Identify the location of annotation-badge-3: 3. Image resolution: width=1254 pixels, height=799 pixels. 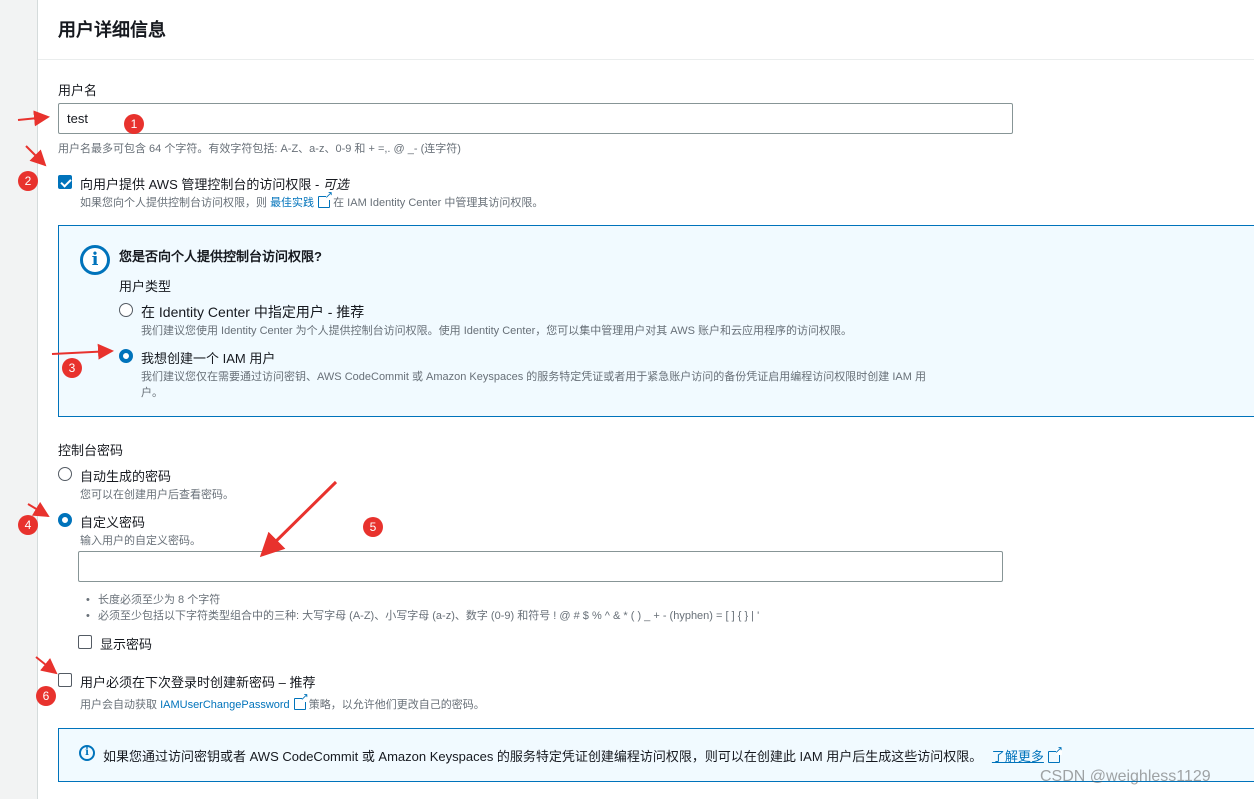
(72, 368).